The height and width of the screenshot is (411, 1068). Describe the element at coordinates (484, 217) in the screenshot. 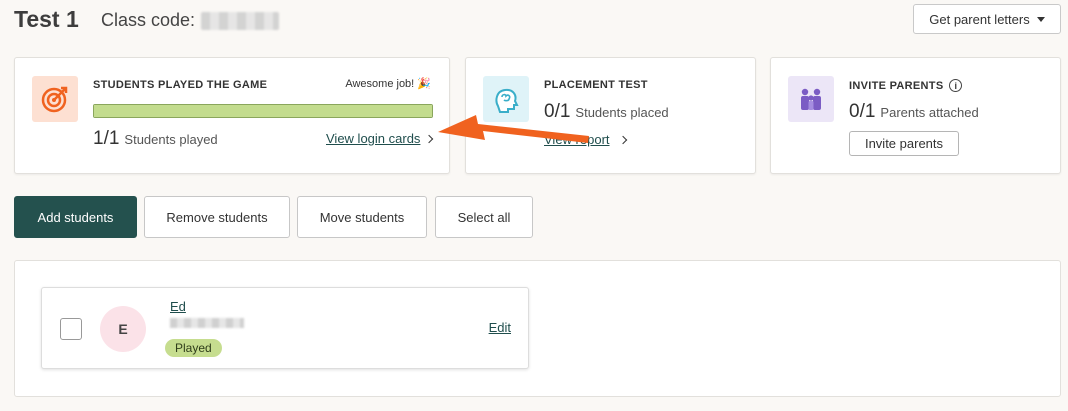

I see `select-all-button: Select all` at that location.